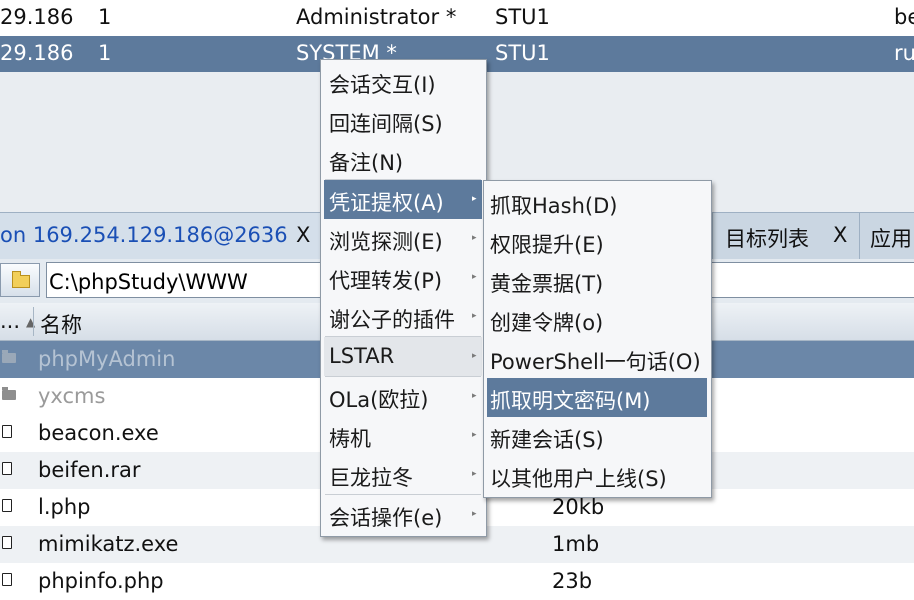  What do you see at coordinates (108, 544) in the screenshot?
I see `file-name: mimikatz.exe` at bounding box center [108, 544].